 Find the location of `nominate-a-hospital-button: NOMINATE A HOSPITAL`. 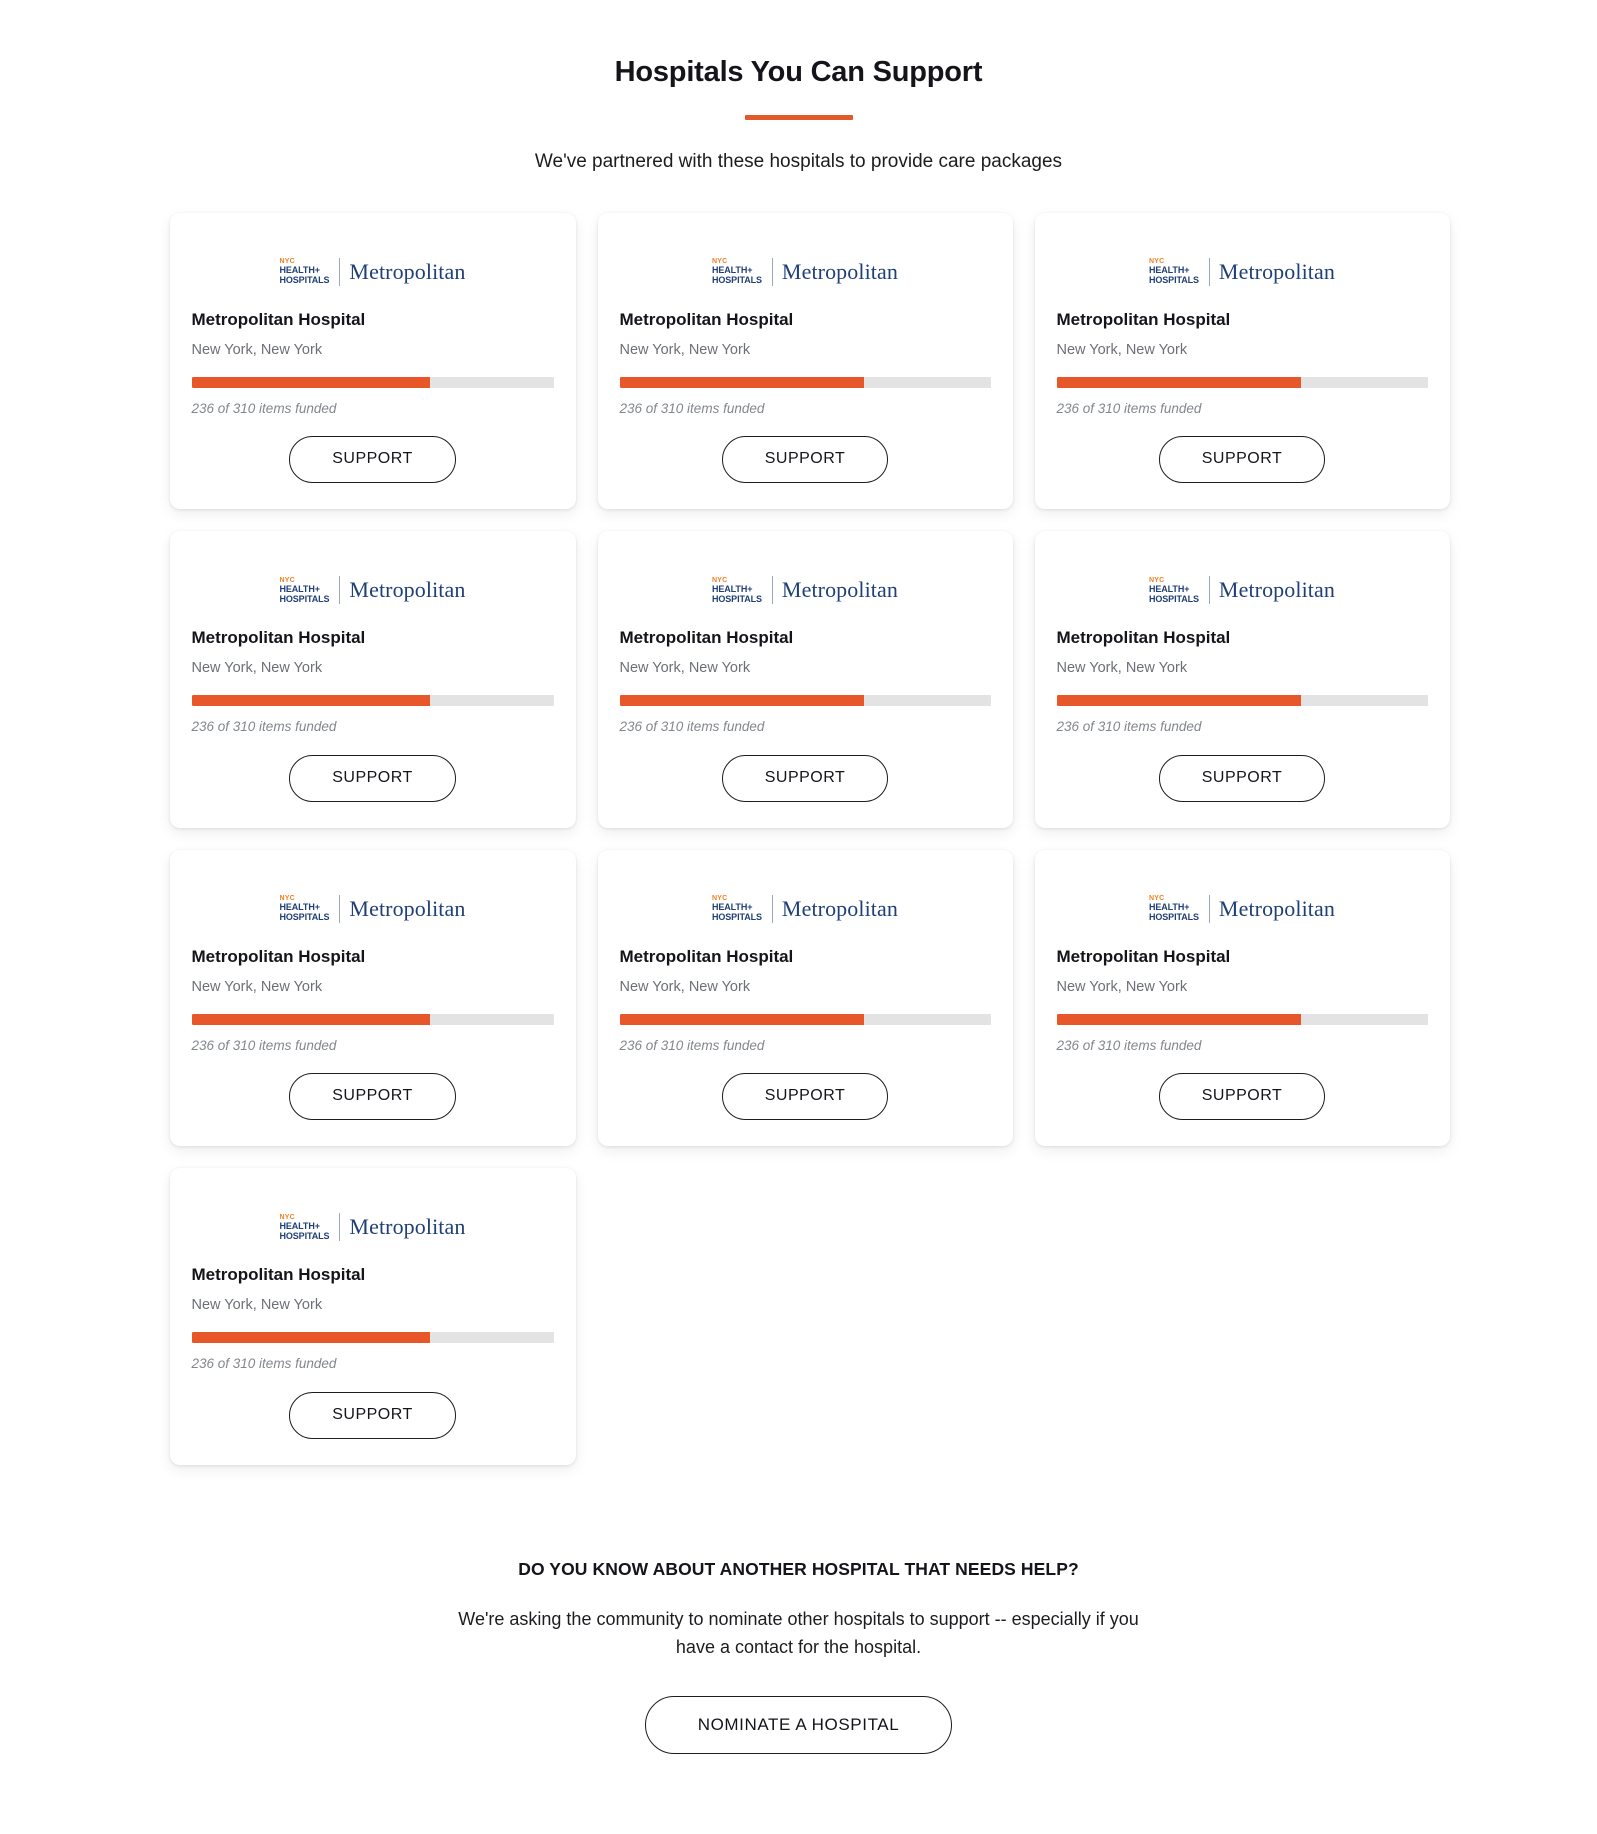

nominate-a-hospital-button: NOMINATE A HOSPITAL is located at coordinates (798, 1724).